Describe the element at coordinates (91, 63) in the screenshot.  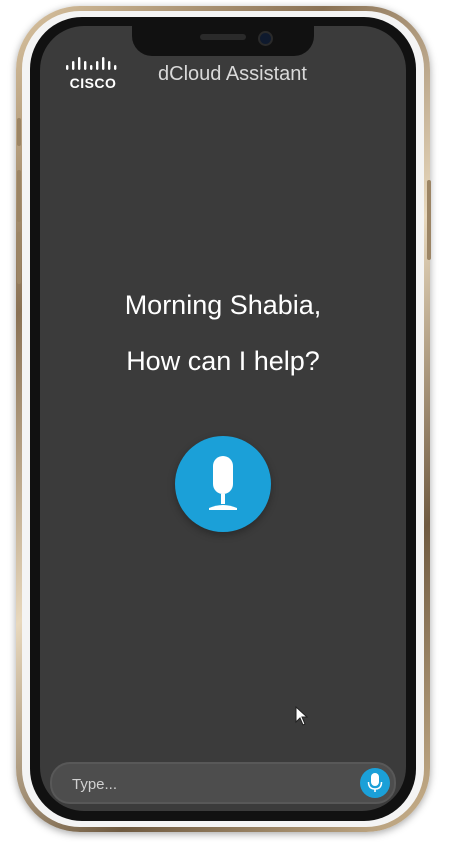
I see `cisco-bars-icon` at that location.